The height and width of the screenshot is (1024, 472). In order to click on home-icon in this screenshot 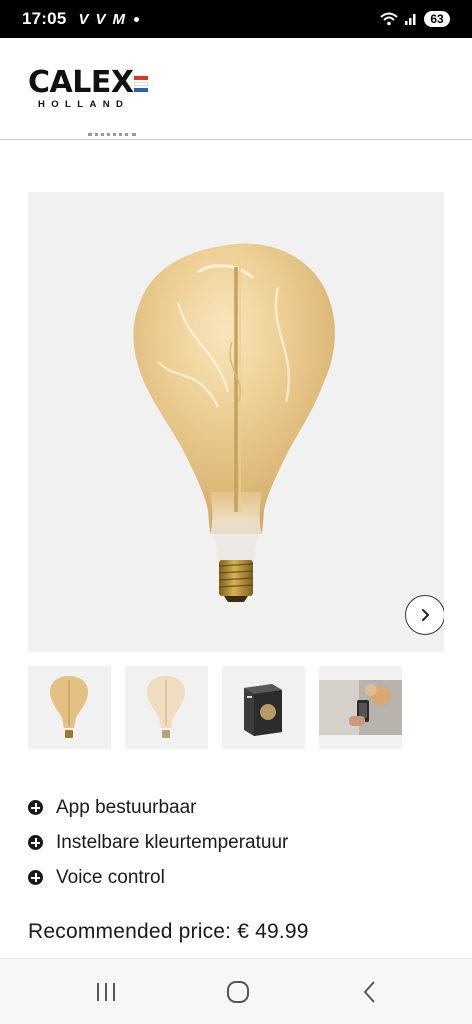, I will do `click(238, 992)`.